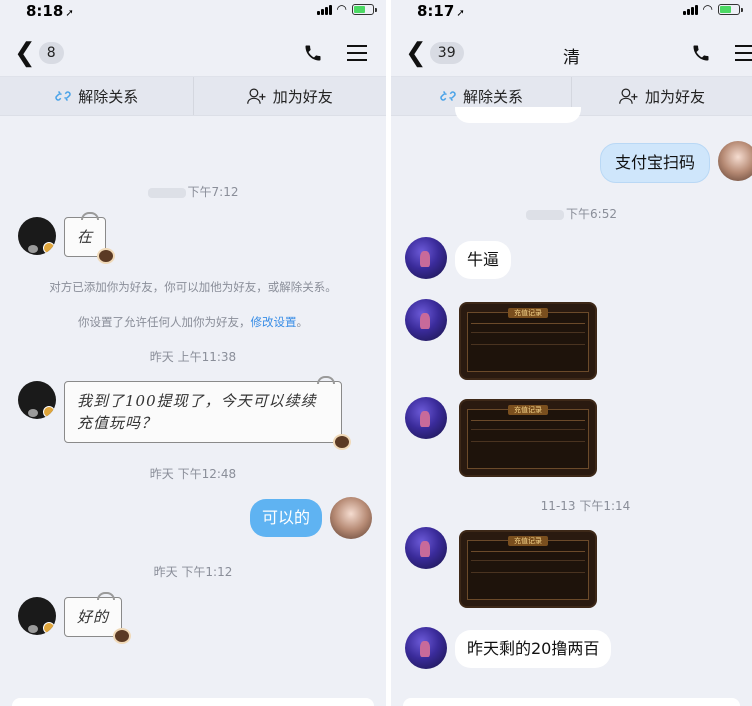 Image resolution: width=752 pixels, height=706 pixels. What do you see at coordinates (585, 506) in the screenshot?
I see `timestamp: 11-13 下午1:14` at bounding box center [585, 506].